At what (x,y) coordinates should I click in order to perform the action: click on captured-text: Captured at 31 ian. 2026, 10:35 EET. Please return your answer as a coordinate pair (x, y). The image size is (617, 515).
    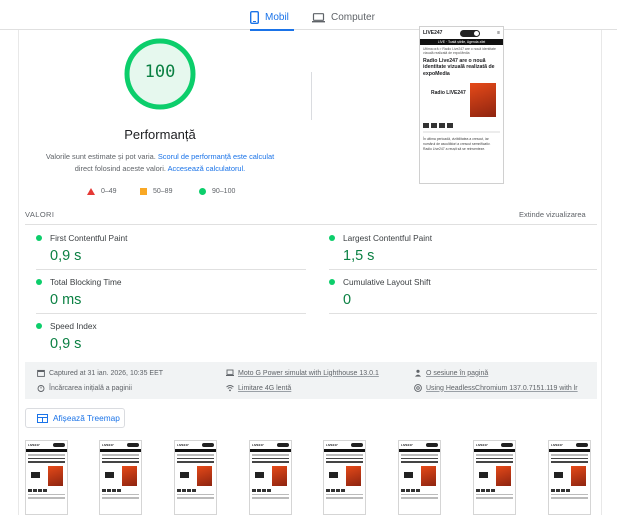
    Looking at the image, I should click on (106, 373).